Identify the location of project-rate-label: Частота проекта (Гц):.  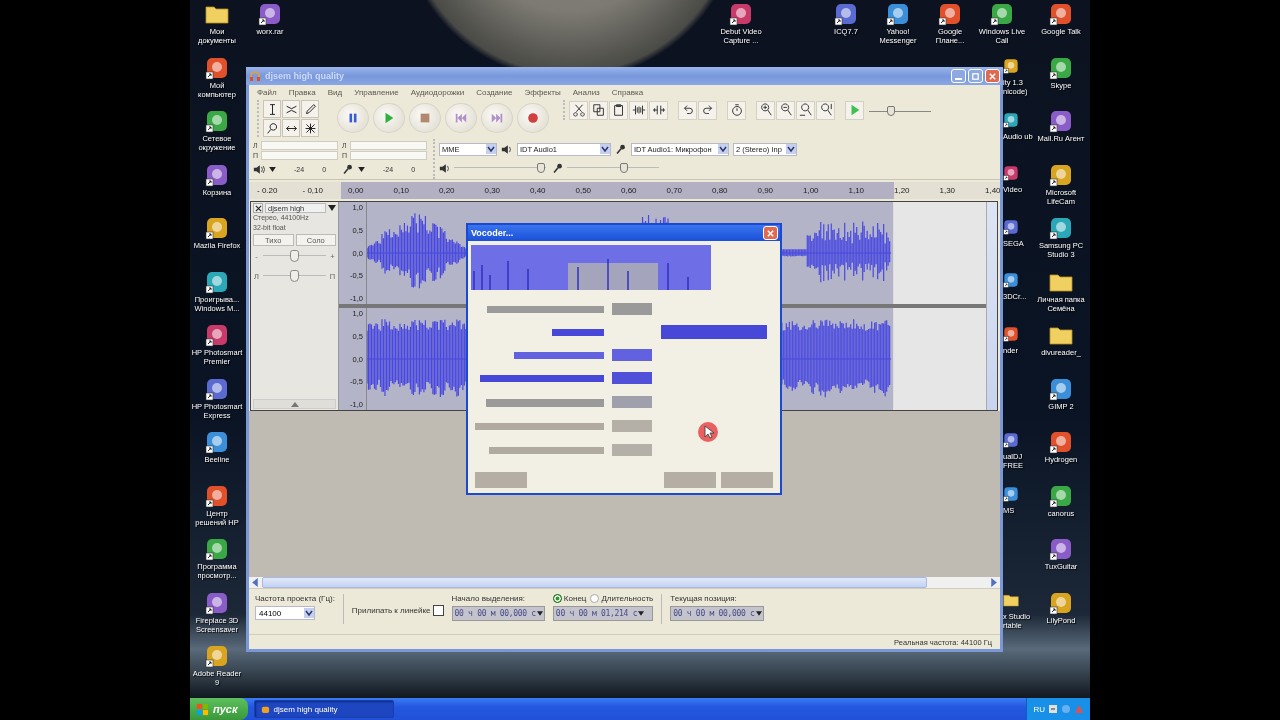
(295, 598).